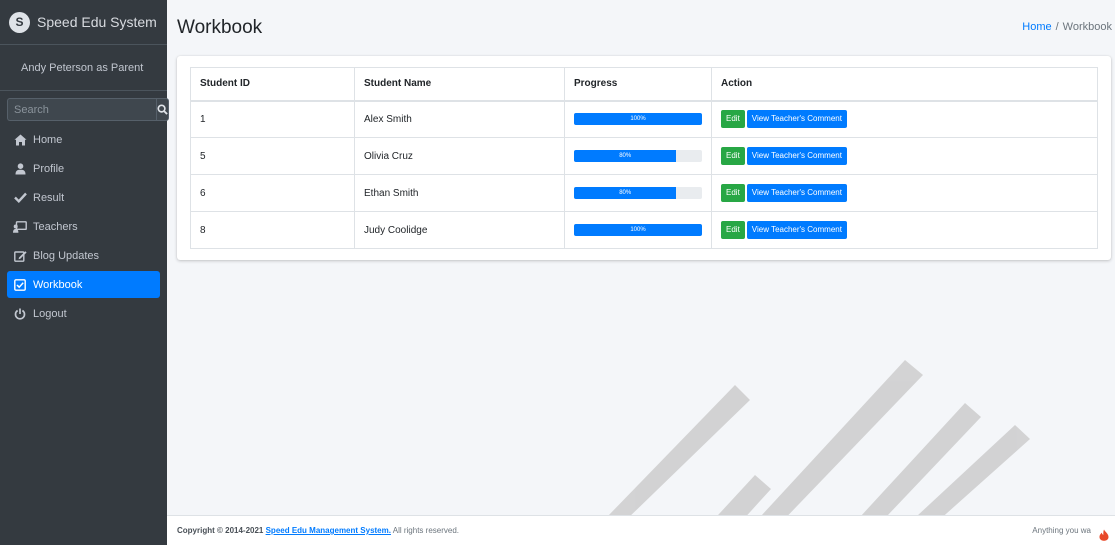 The image size is (1115, 545). What do you see at coordinates (20, 256) in the screenshot?
I see `edit-icon` at bounding box center [20, 256].